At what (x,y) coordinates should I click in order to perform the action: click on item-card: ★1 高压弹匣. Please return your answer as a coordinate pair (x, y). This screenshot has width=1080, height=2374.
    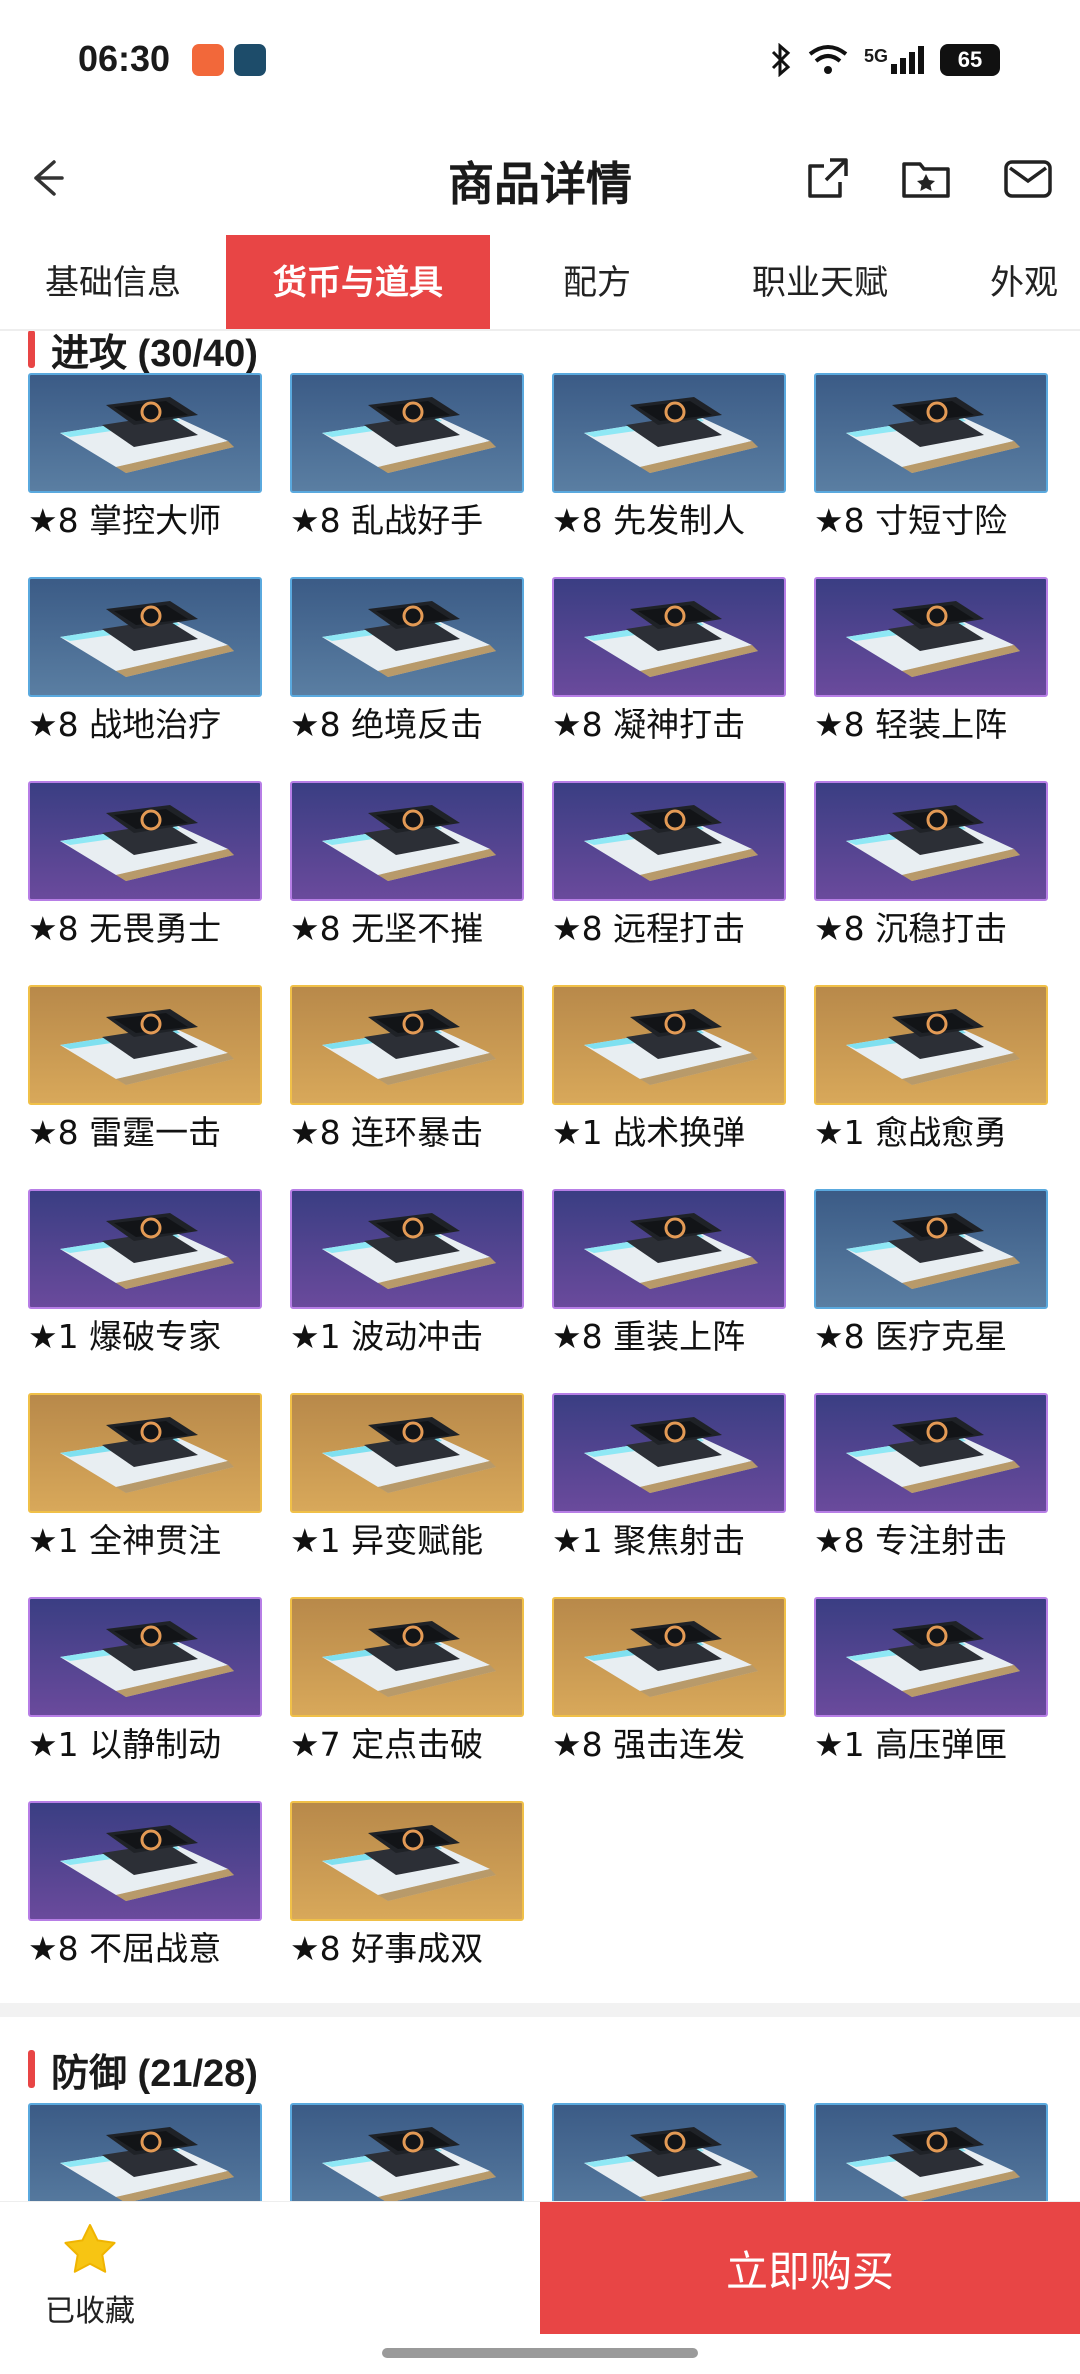
    Looking at the image, I should click on (931, 1687).